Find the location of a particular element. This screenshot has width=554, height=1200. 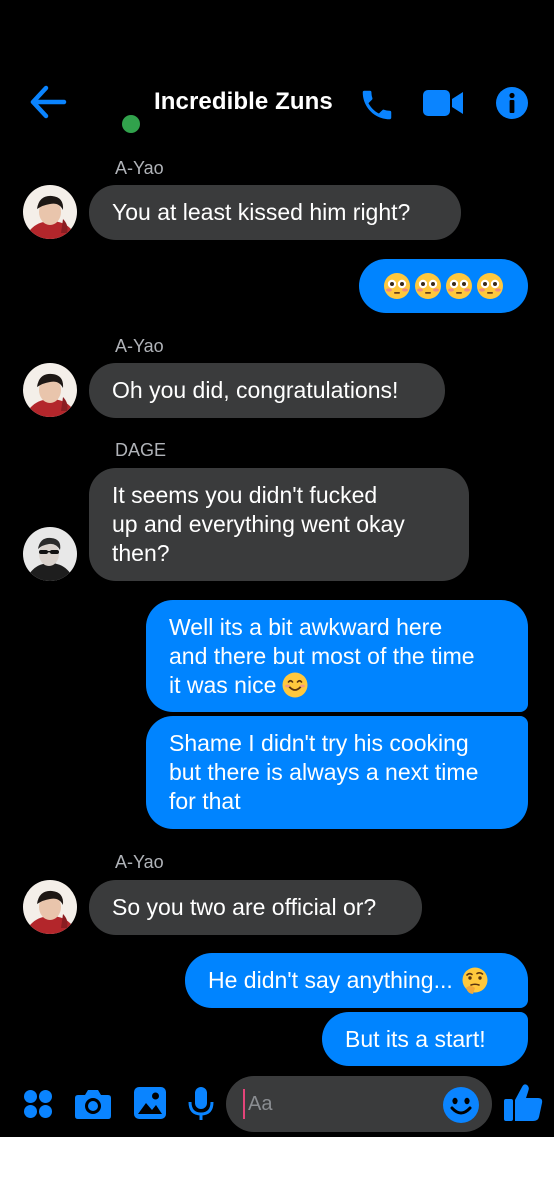

back-arrow-icon is located at coordinates (48, 102).